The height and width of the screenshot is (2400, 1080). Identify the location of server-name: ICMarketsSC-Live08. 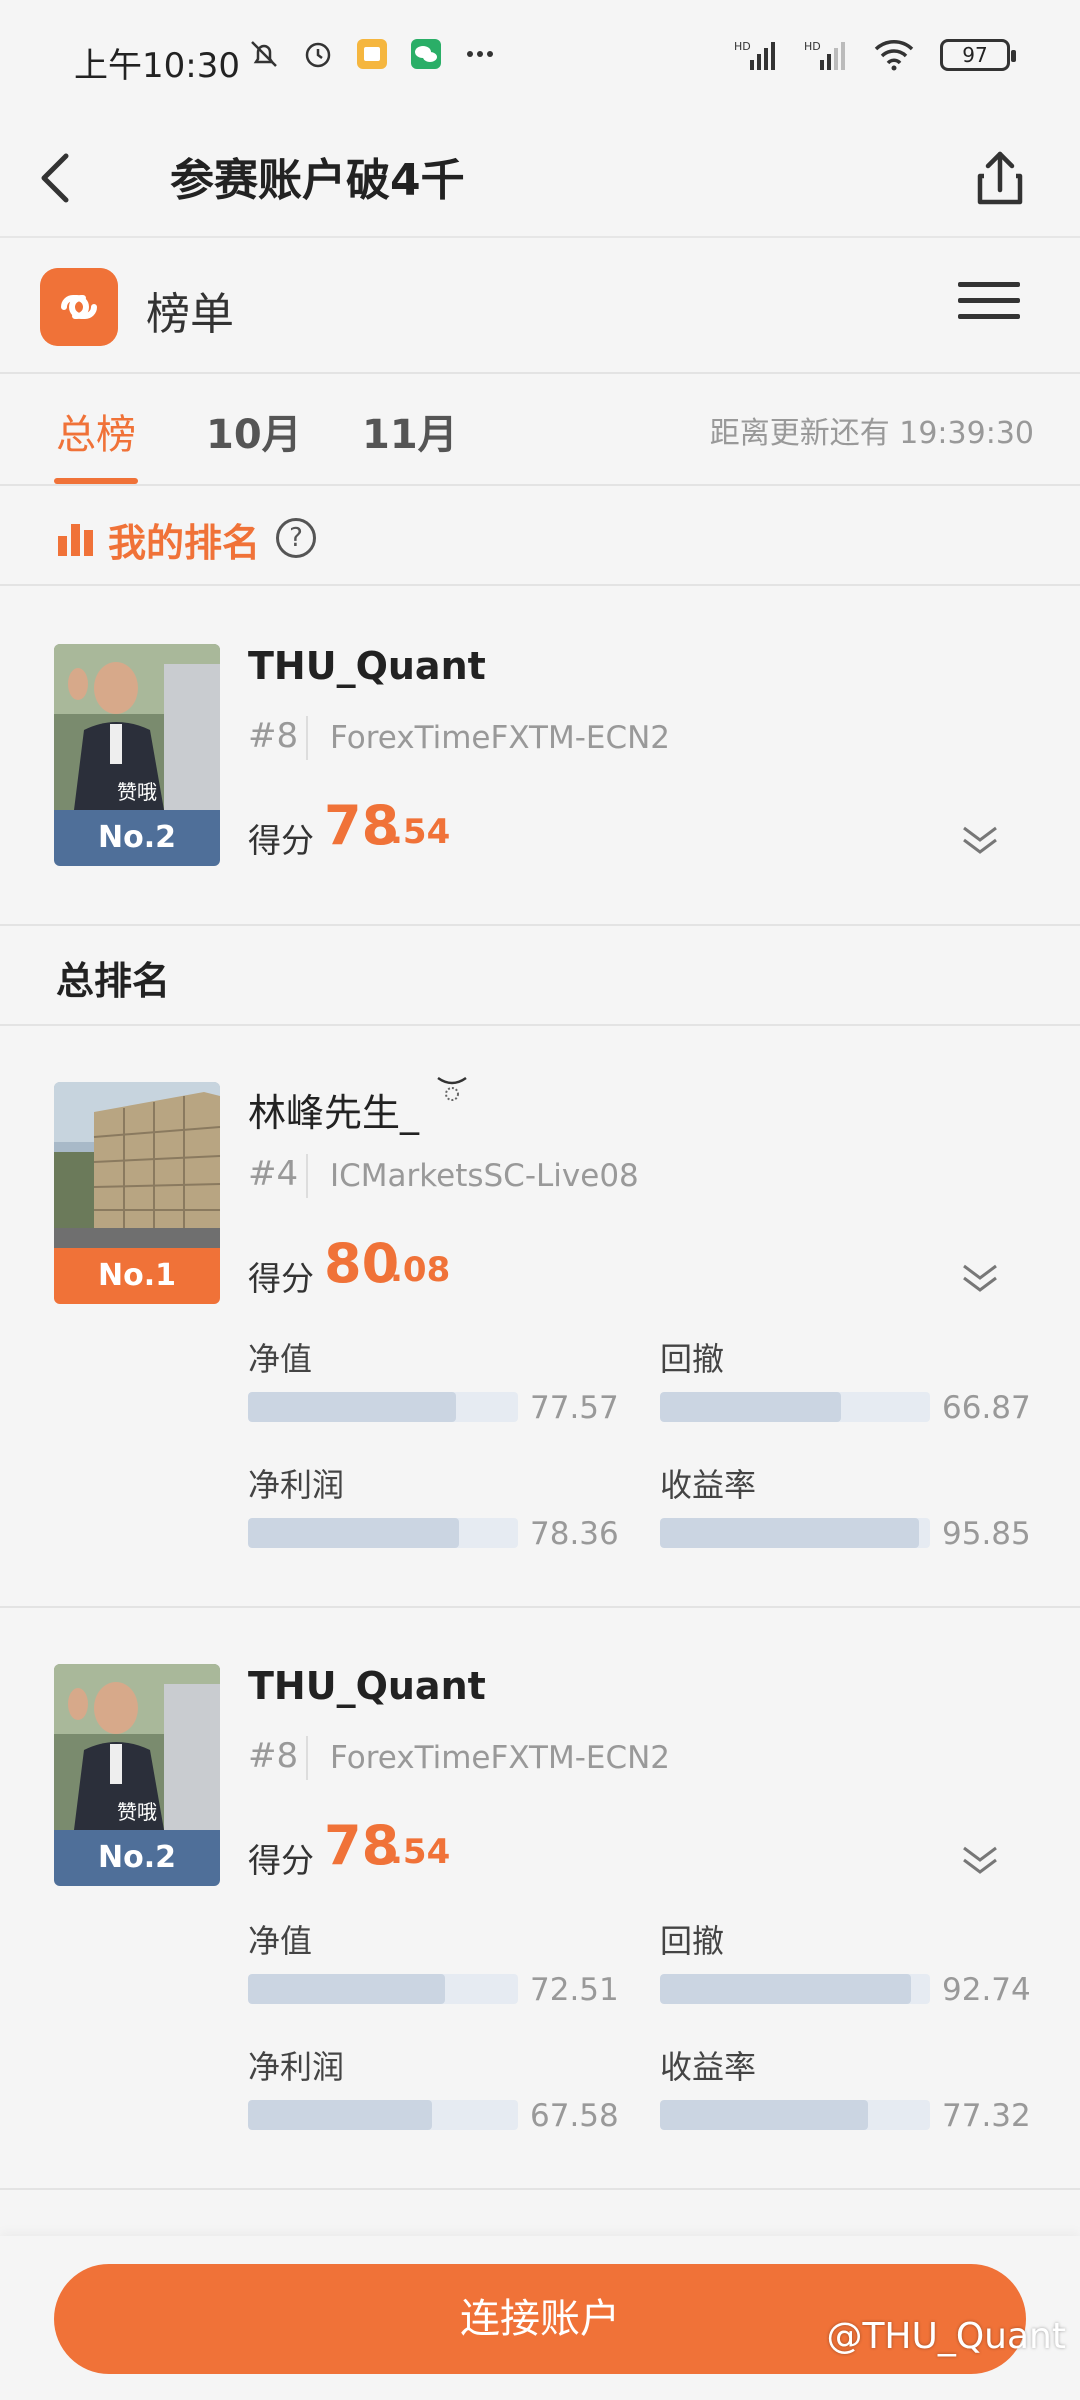
(484, 1176).